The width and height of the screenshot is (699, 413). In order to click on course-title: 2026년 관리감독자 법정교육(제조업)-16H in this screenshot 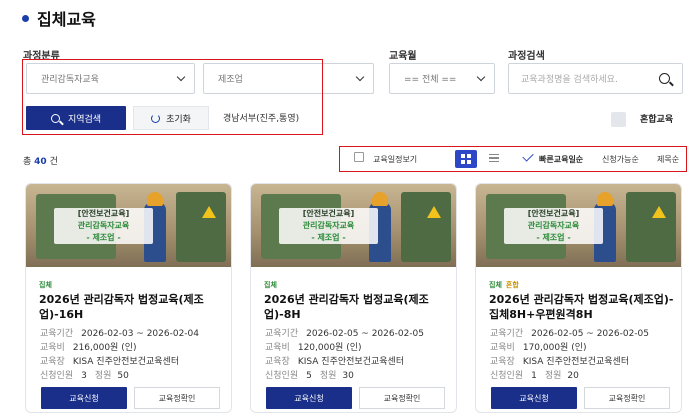, I will do `click(132, 307)`.